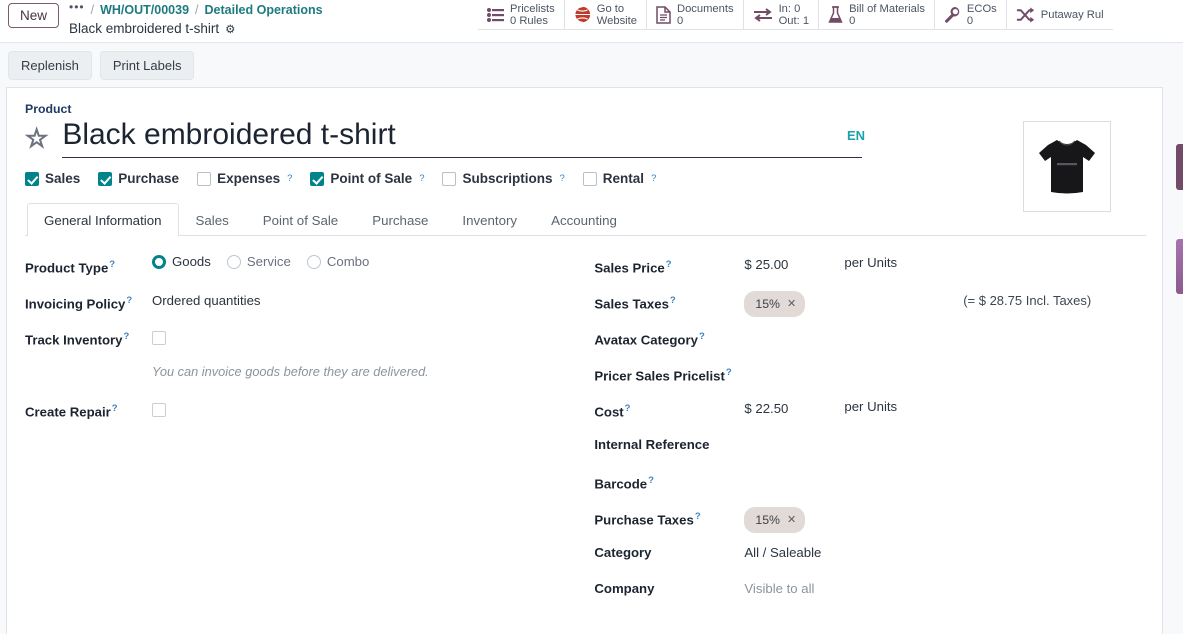 Image resolution: width=1183 pixels, height=644 pixels. I want to click on app-checkbox-sales: Sales, so click(52, 178).